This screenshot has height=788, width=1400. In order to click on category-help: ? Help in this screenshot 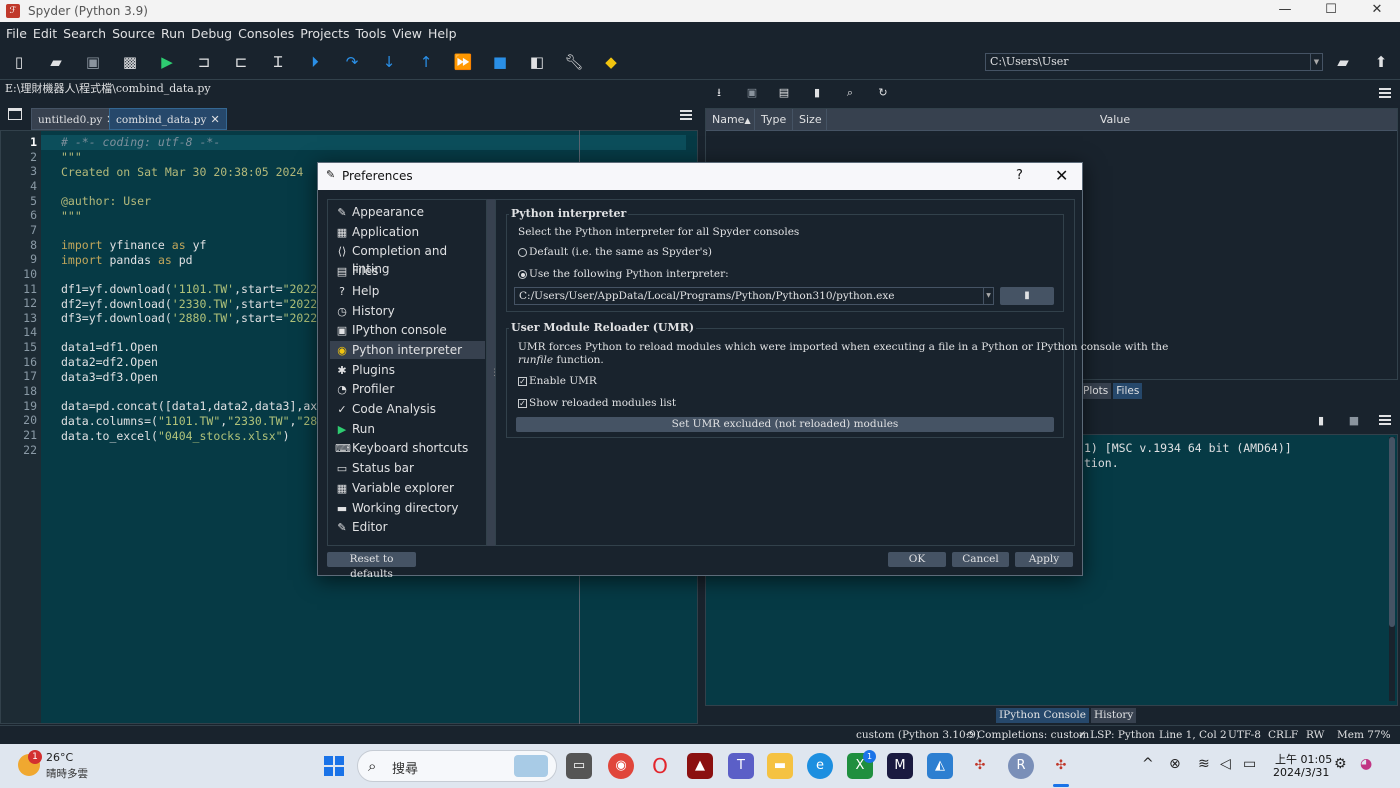, I will do `click(407, 291)`.